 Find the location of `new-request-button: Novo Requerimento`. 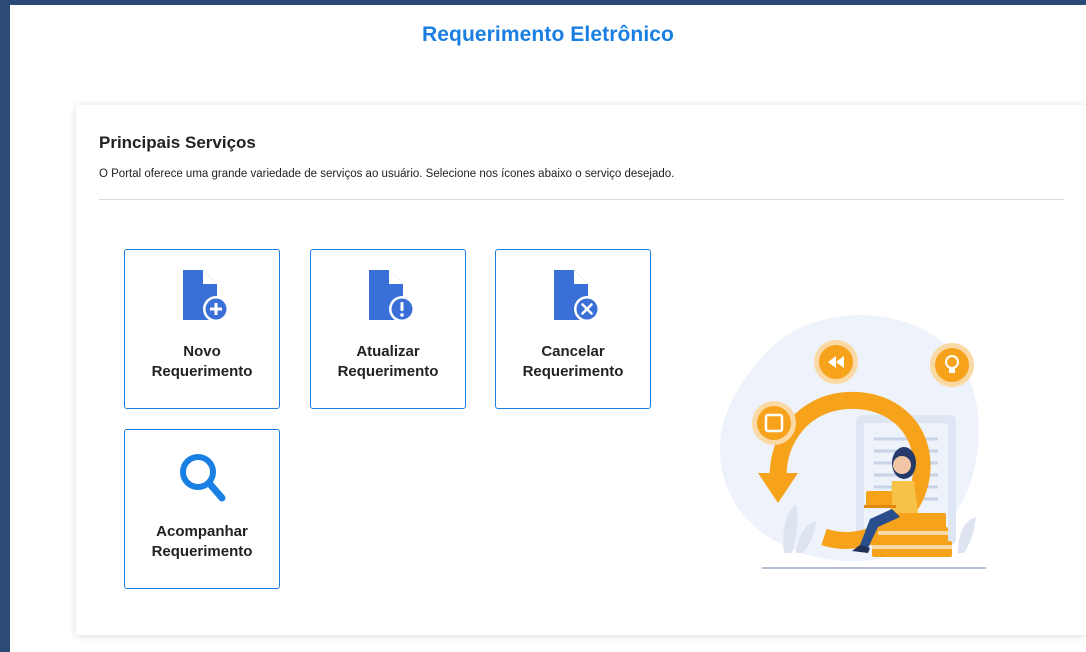

new-request-button: Novo Requerimento is located at coordinates (202, 329).